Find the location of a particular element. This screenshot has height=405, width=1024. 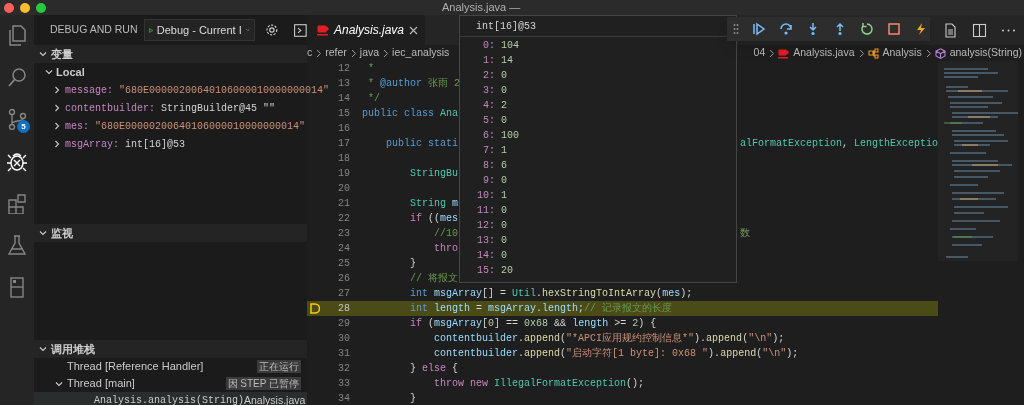

line-number: 33 is located at coordinates (344, 384).